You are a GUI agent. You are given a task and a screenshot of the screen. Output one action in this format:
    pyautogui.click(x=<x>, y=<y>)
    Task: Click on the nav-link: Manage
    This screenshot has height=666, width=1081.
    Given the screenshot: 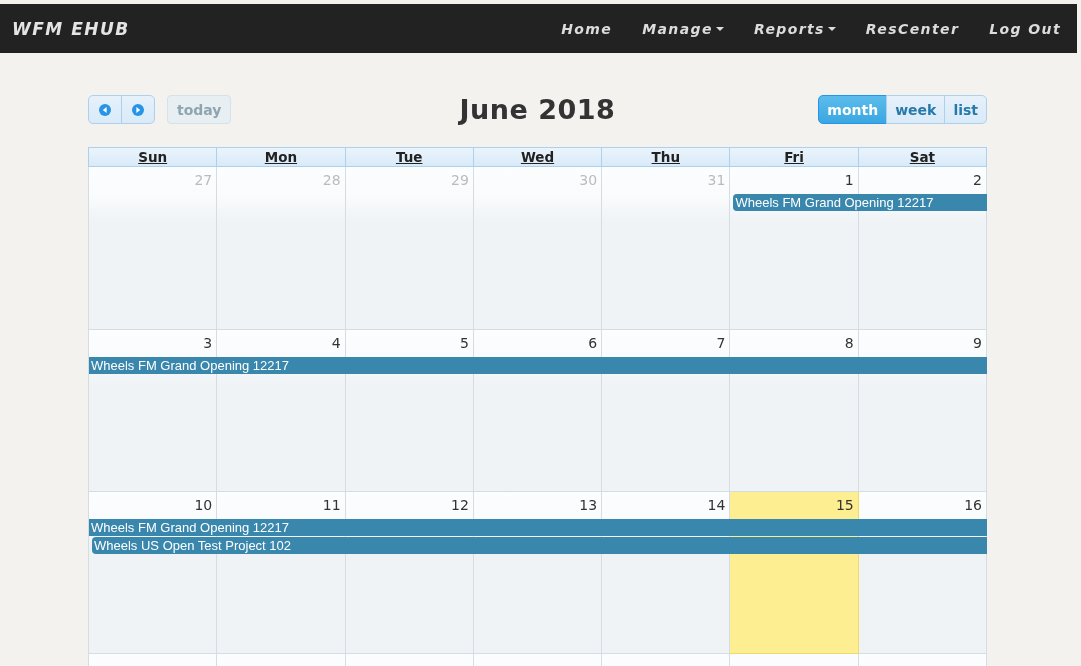 What is the action you would take?
    pyautogui.click(x=683, y=28)
    